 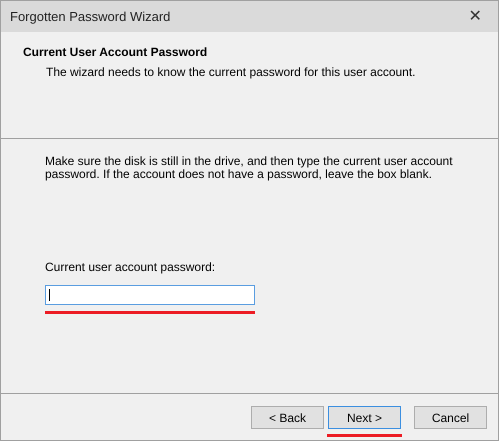 What do you see at coordinates (364, 417) in the screenshot?
I see `wizard-button: Next >` at bounding box center [364, 417].